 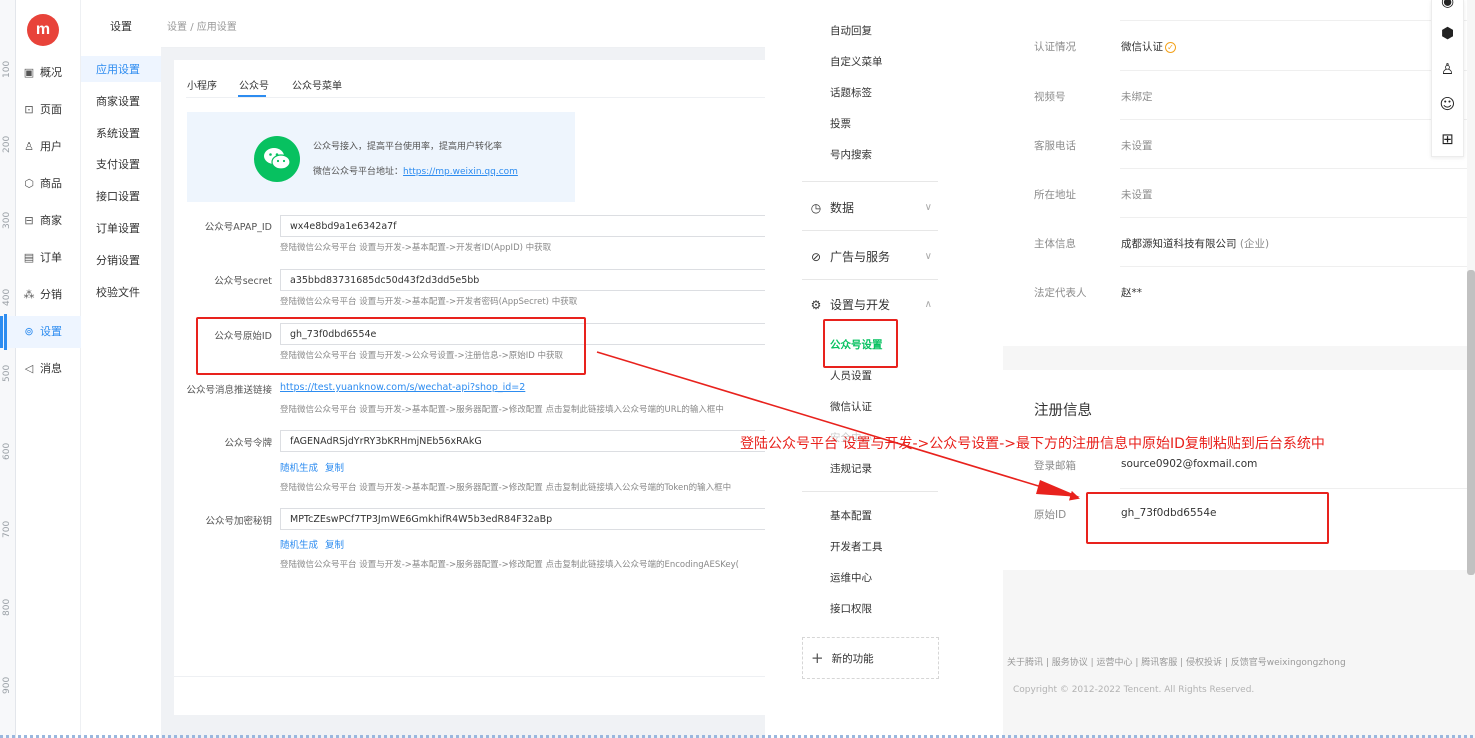 I want to click on wx-menu-api-permissions: 接口权限, so click(x=851, y=608).